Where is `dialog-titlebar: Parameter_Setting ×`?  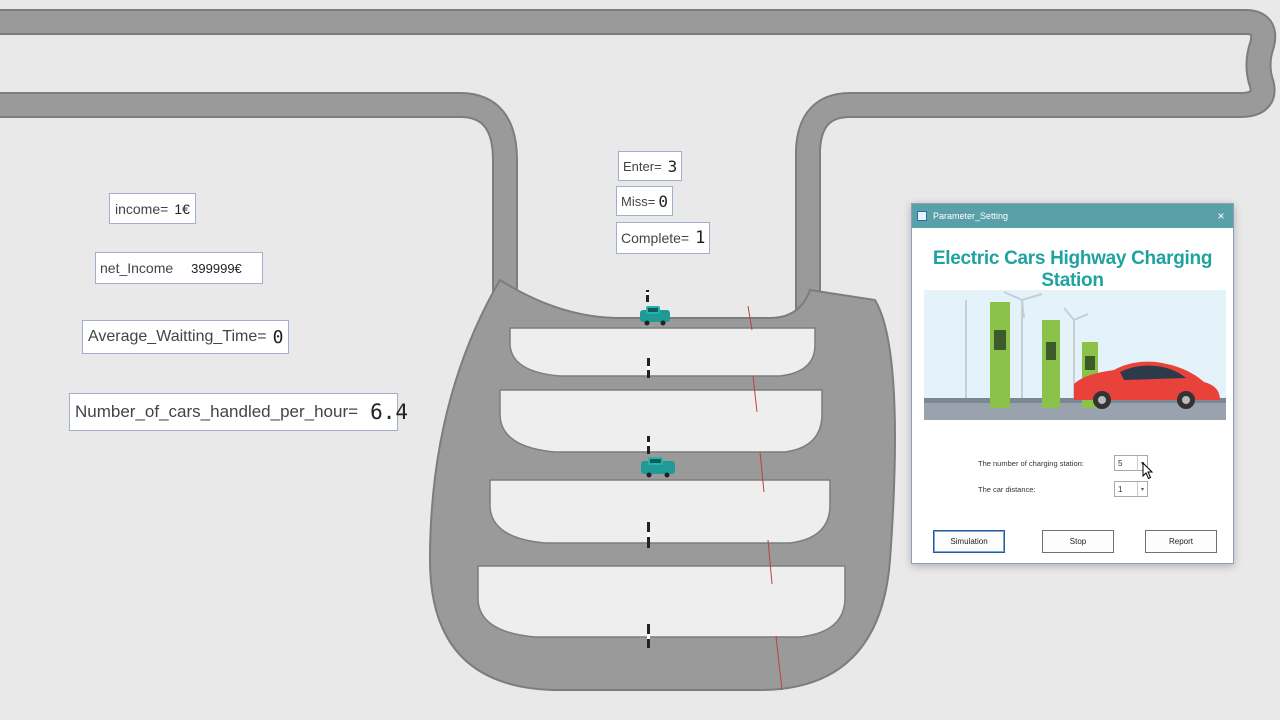 dialog-titlebar: Parameter_Setting × is located at coordinates (1072, 216).